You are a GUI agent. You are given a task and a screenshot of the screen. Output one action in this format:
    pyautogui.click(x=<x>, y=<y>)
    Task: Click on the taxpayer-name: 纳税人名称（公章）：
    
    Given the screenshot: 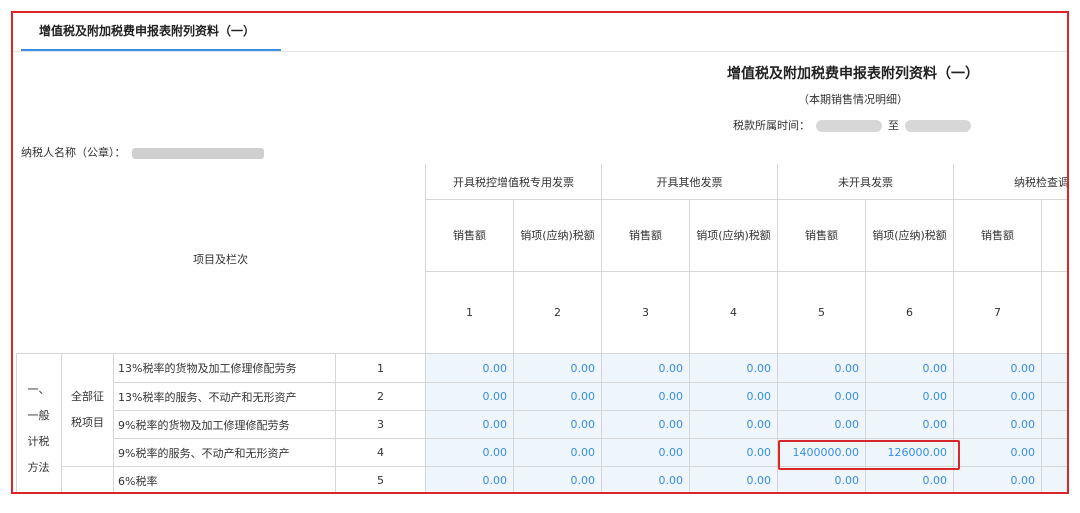 What is the action you would take?
    pyautogui.click(x=142, y=152)
    